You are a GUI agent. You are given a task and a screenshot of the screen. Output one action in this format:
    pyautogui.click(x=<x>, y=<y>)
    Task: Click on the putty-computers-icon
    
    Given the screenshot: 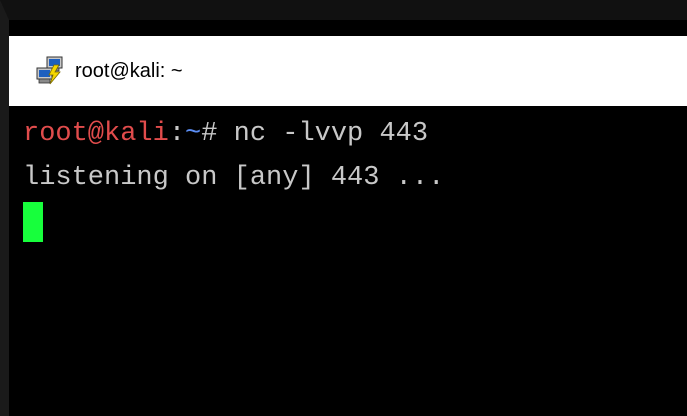 What is the action you would take?
    pyautogui.click(x=50, y=71)
    